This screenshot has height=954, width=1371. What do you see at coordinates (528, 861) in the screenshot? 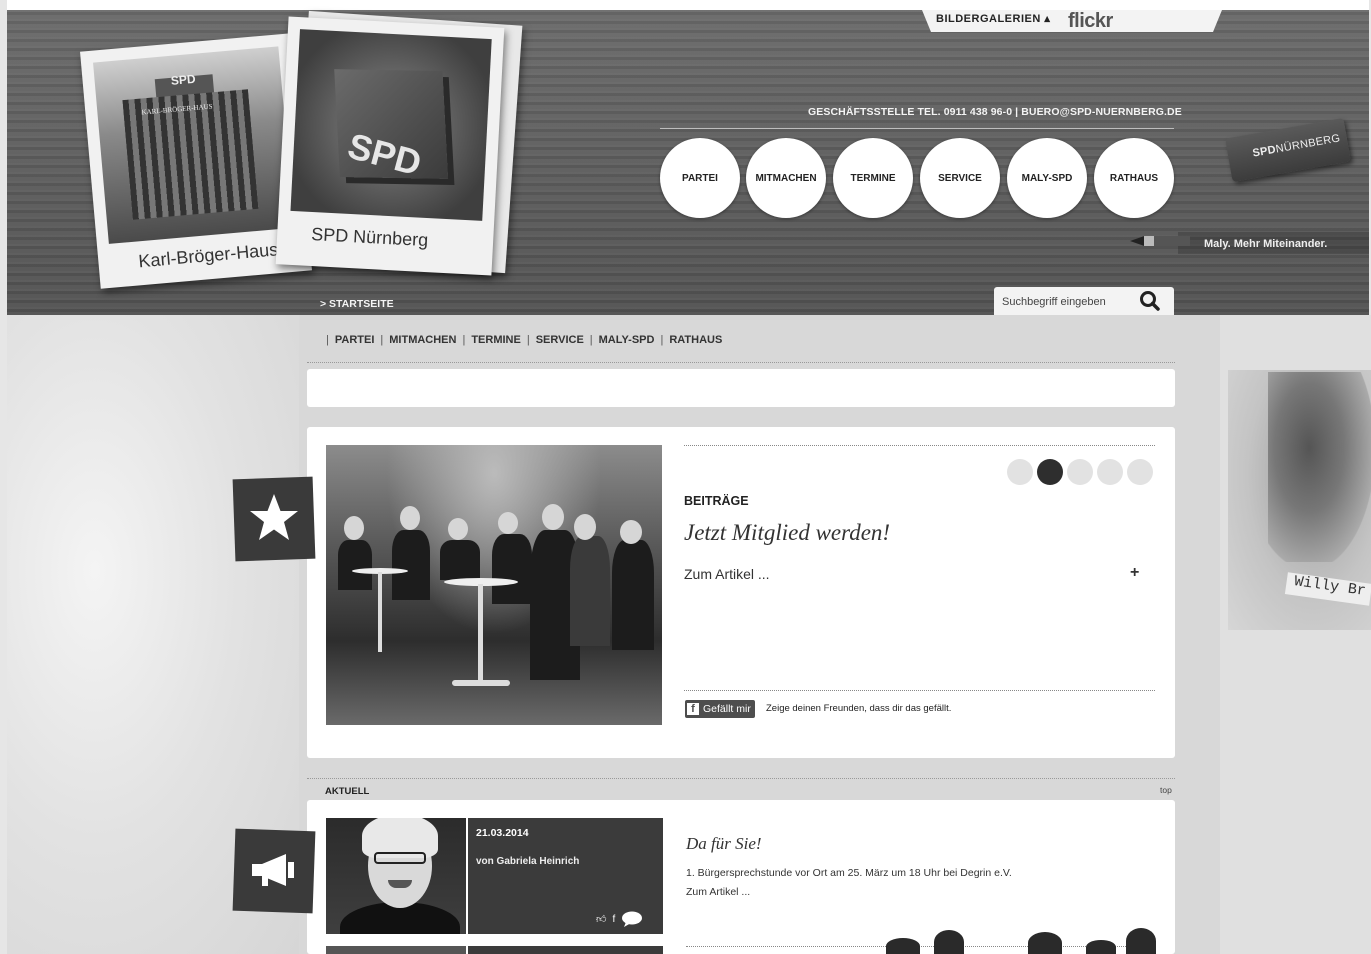
I see `news-author: von Gabriela Heinrich` at bounding box center [528, 861].